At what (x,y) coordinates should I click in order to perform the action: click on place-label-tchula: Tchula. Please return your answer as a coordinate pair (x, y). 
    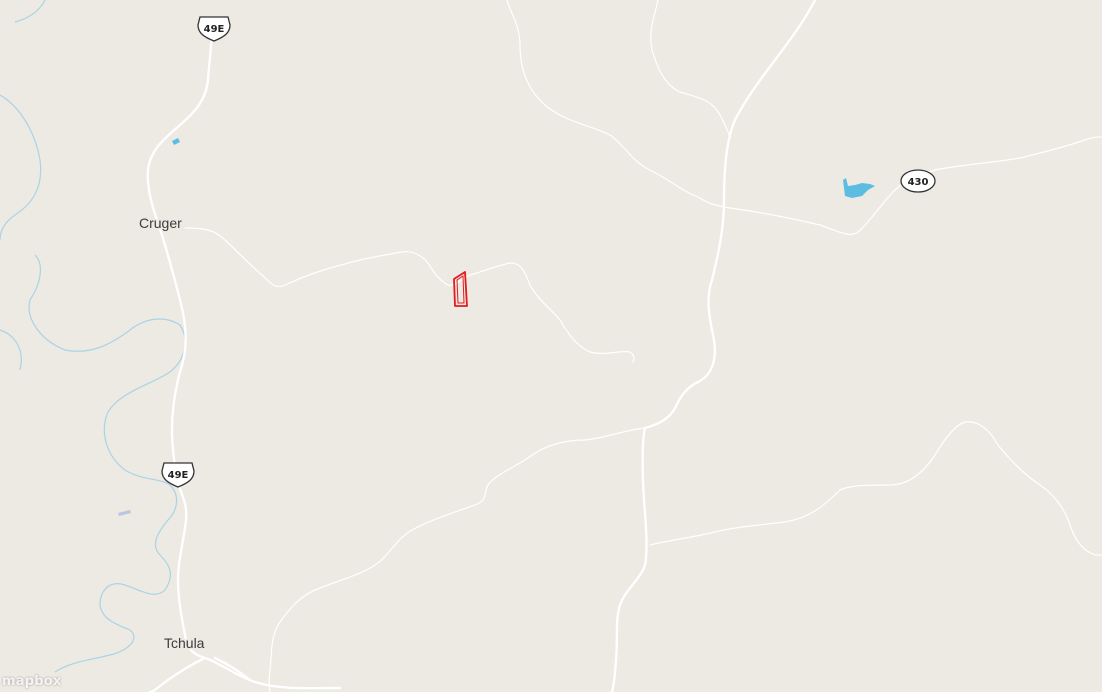
    Looking at the image, I should click on (184, 643).